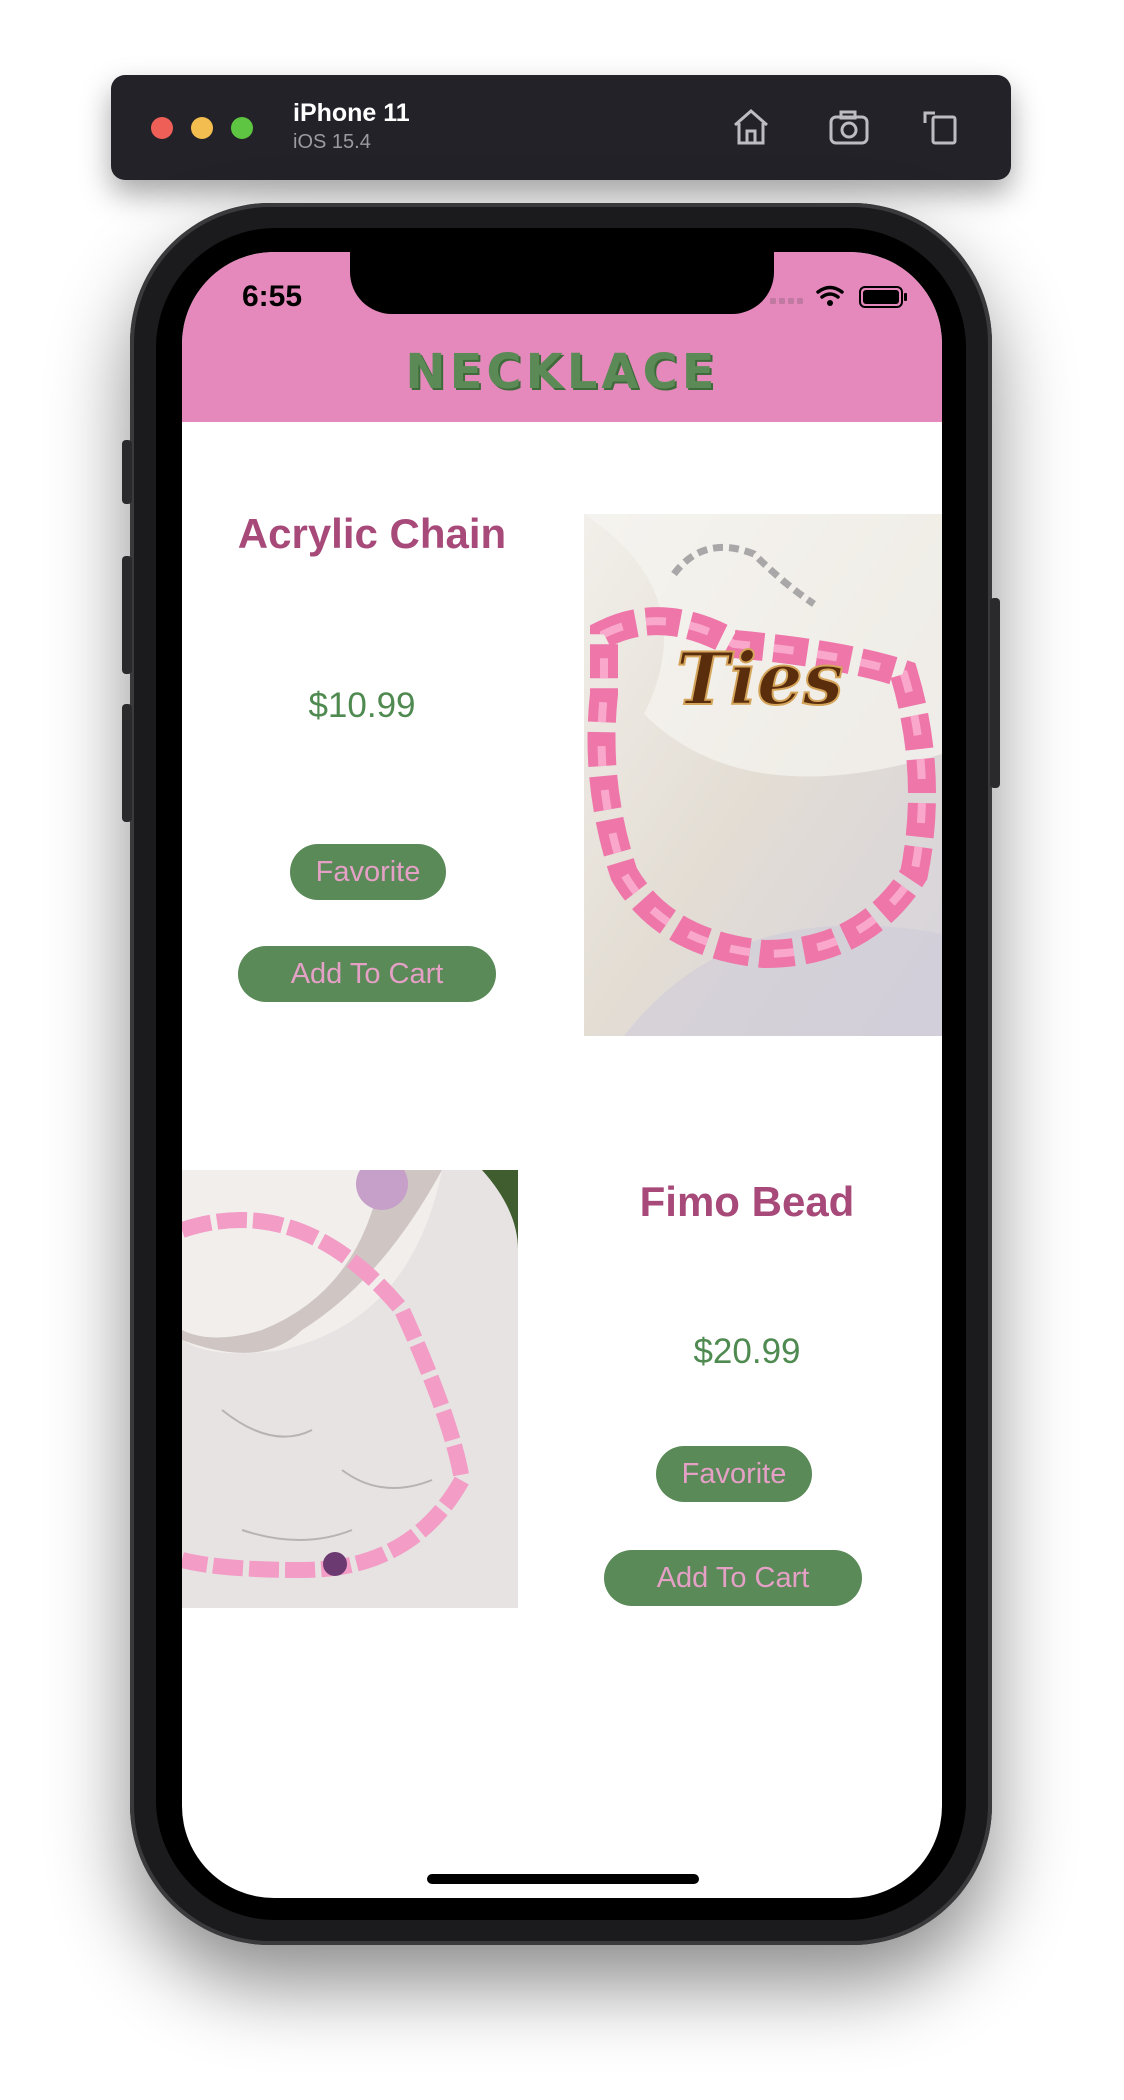 The width and height of the screenshot is (1124, 2100). What do you see at coordinates (562, 283) in the screenshot?
I see `notch` at bounding box center [562, 283].